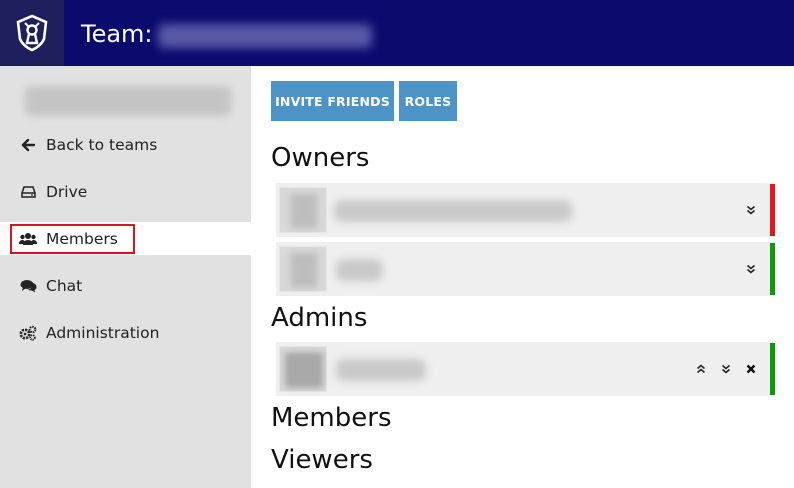 This screenshot has width=794, height=488. Describe the element at coordinates (525, 369) in the screenshot. I see `admin-row` at that location.